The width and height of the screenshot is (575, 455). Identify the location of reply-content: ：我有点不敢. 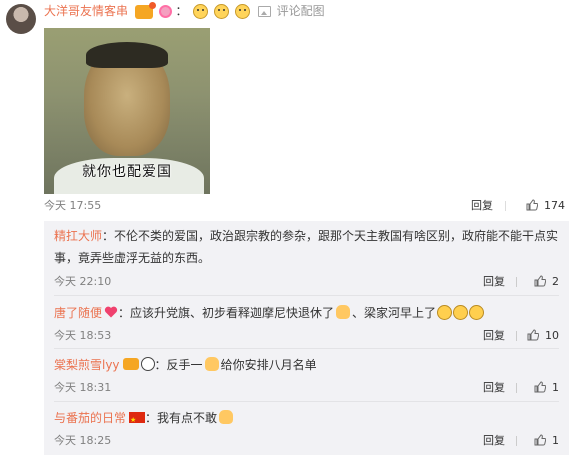
(181, 418).